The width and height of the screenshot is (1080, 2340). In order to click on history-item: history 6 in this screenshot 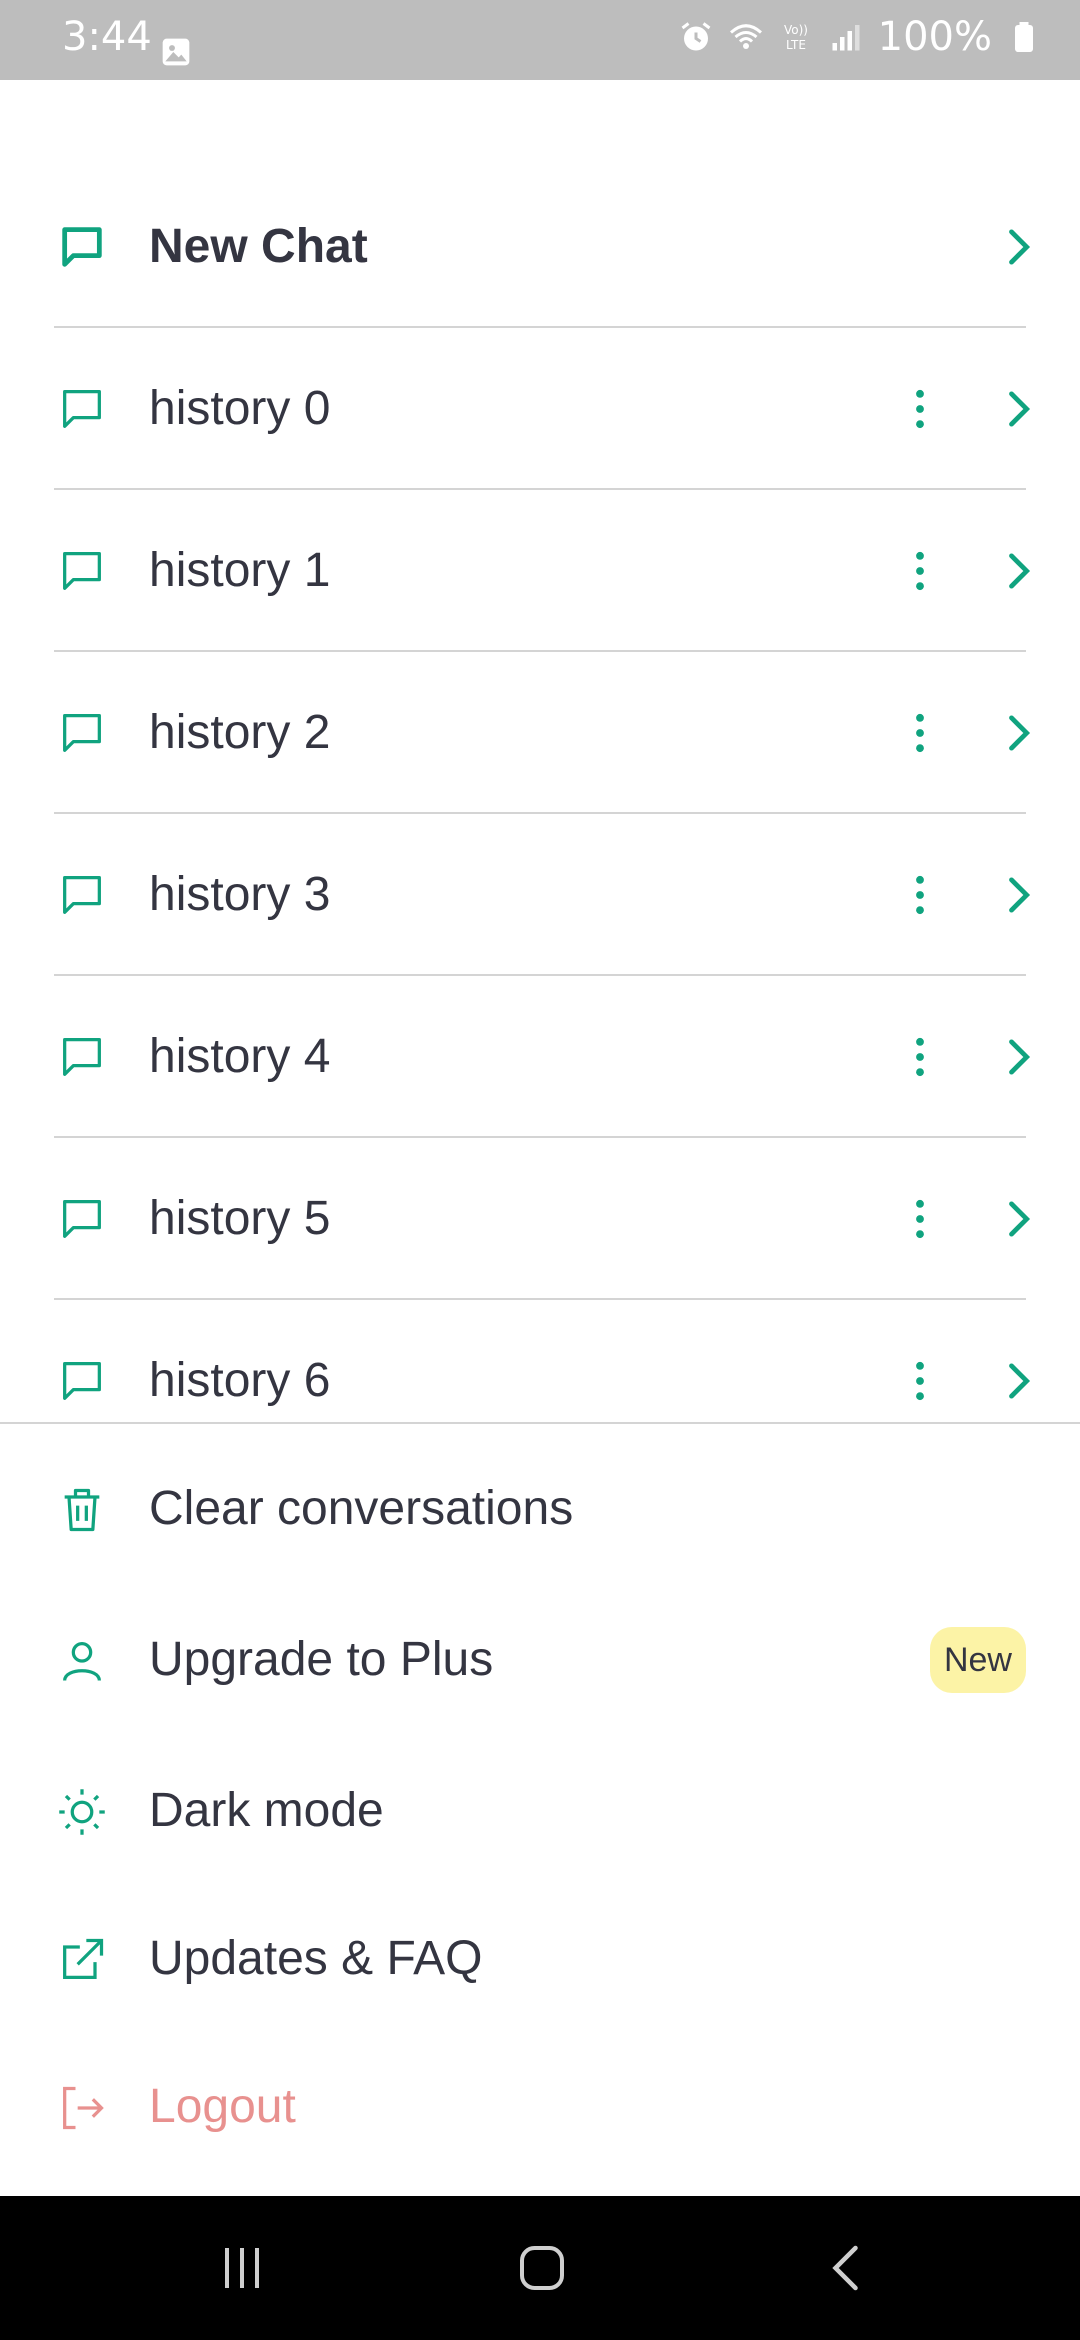, I will do `click(542, 1361)`.